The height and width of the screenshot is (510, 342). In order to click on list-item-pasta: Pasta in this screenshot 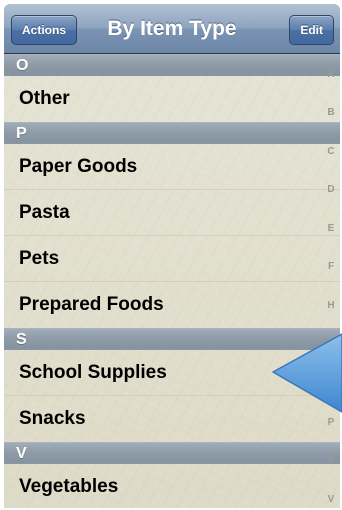, I will do `click(172, 213)`.